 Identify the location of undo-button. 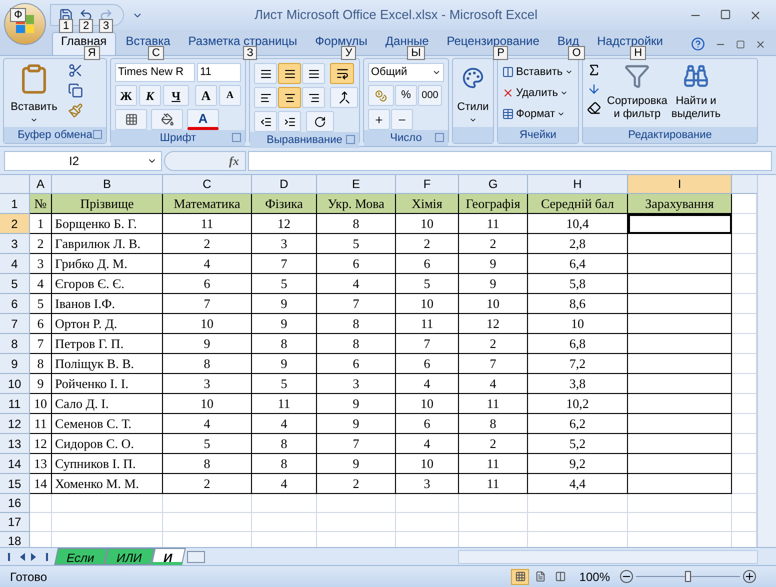
(86, 15).